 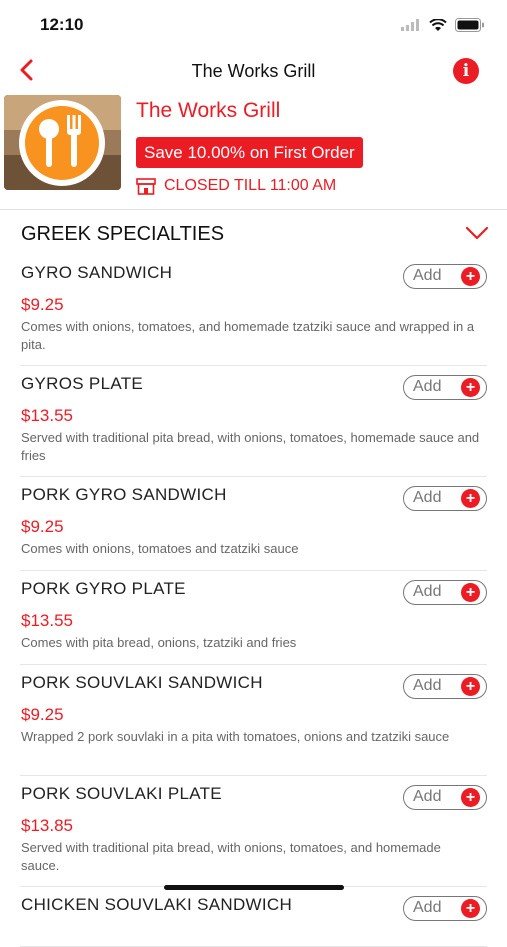 I want to click on nav-title: The Works Grill, so click(x=253, y=71).